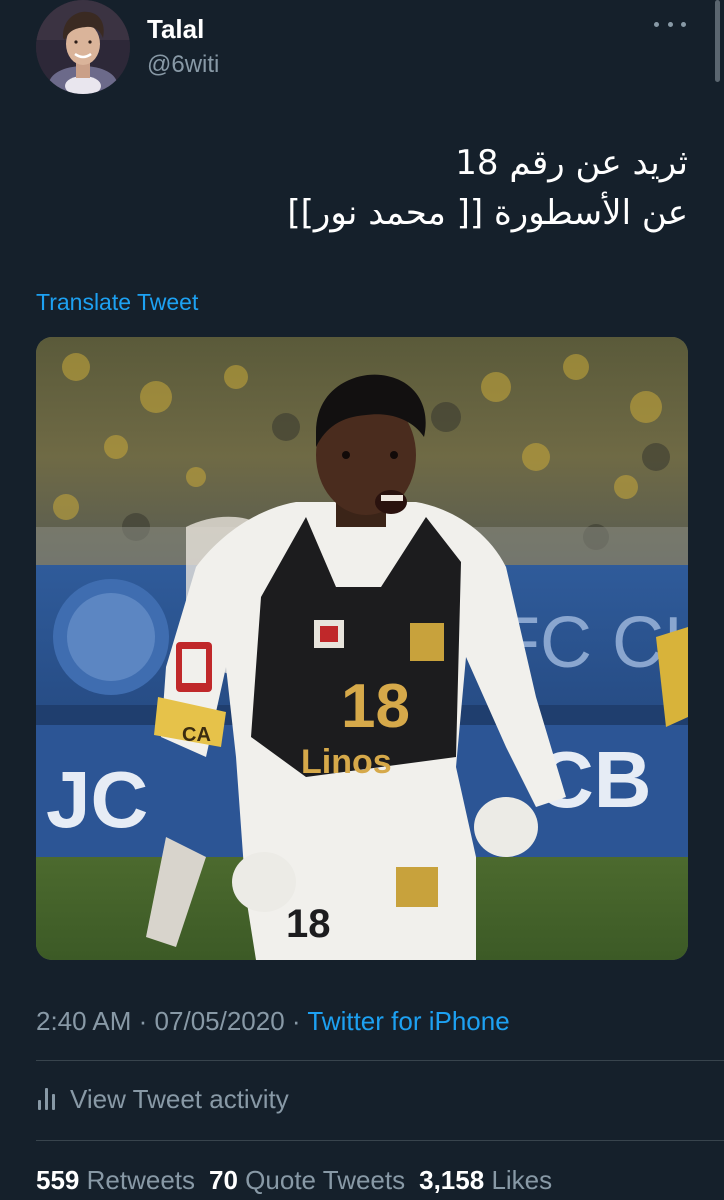 This screenshot has height=1200, width=724. I want to click on likes-stat: 3,158 Likes, so click(485, 1180).